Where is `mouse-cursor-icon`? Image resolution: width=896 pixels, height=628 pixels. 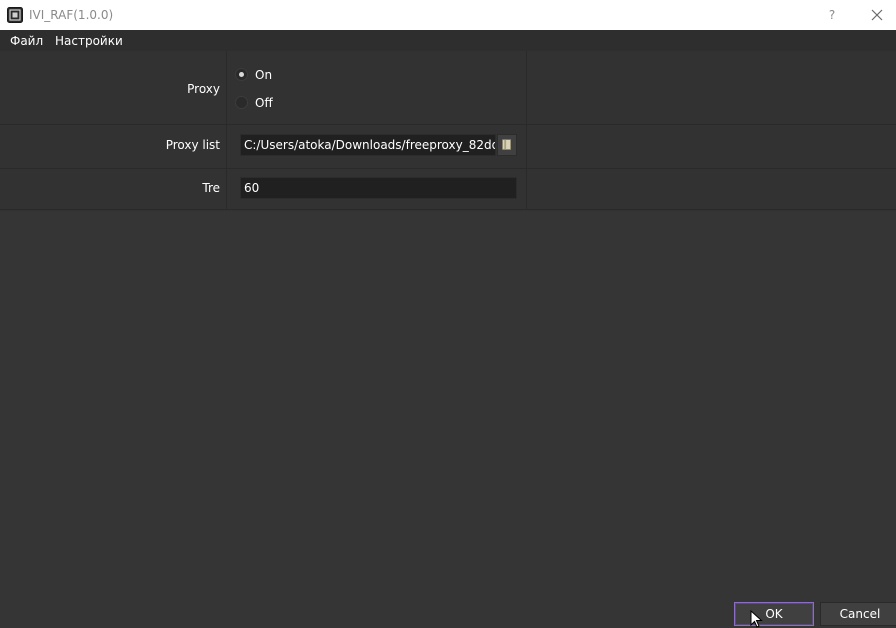
mouse-cursor-icon is located at coordinates (756, 619).